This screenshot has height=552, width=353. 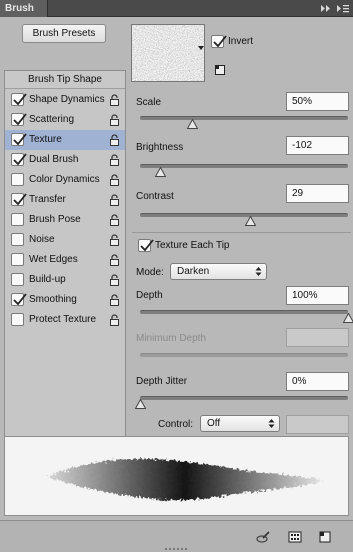 What do you see at coordinates (176, 424) in the screenshot?
I see `control-label: Control:` at bounding box center [176, 424].